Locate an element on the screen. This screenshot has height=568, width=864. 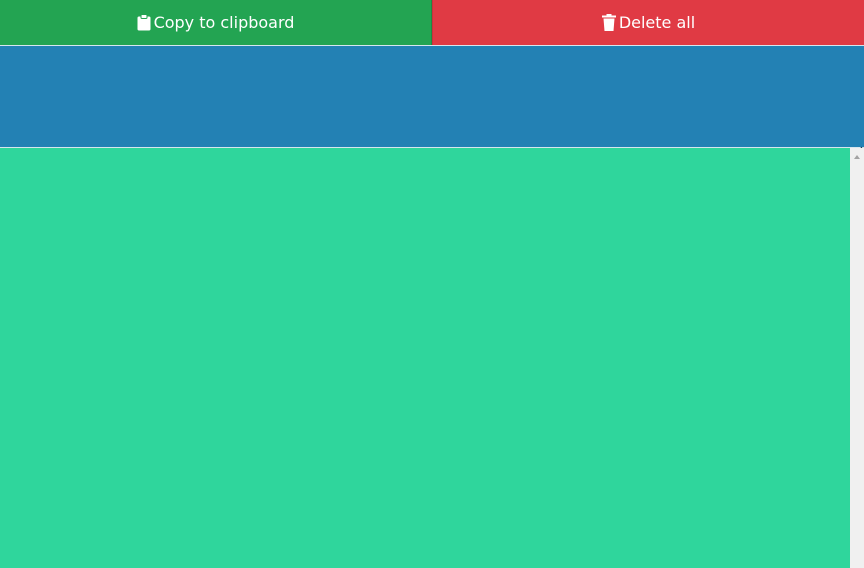
vertical-scrollbar is located at coordinates (857, 358).